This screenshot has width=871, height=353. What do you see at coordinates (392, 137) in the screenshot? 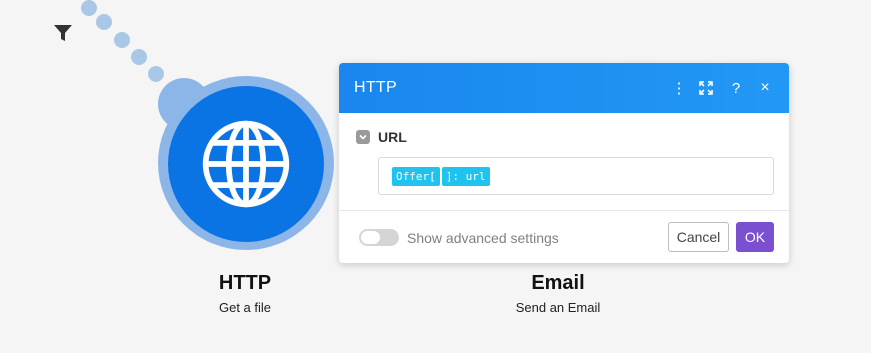
I see `url-field-label: URL` at bounding box center [392, 137].